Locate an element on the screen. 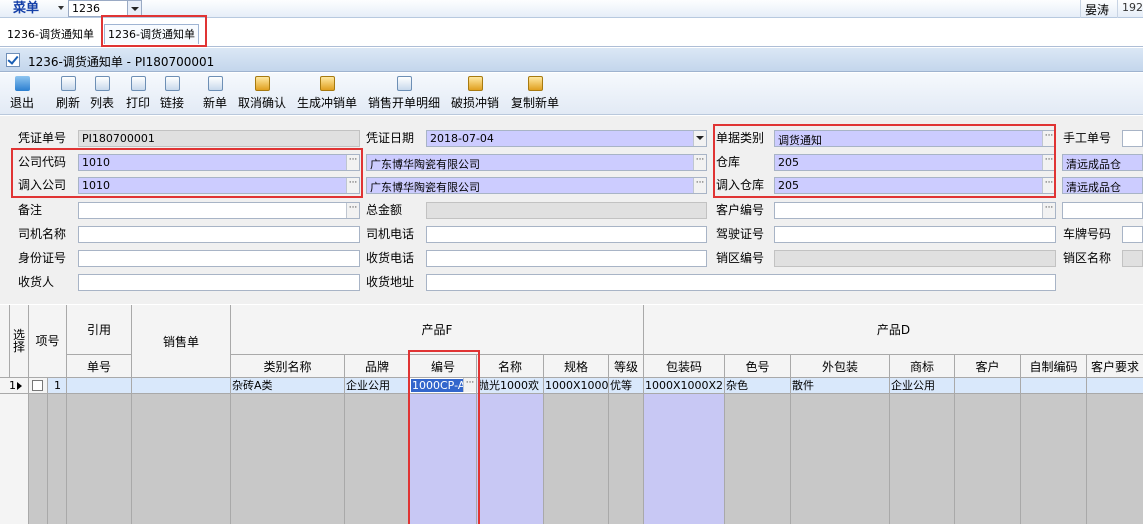 The image size is (1143, 524). cell-category: 杂砖A类 is located at coordinates (288, 386).